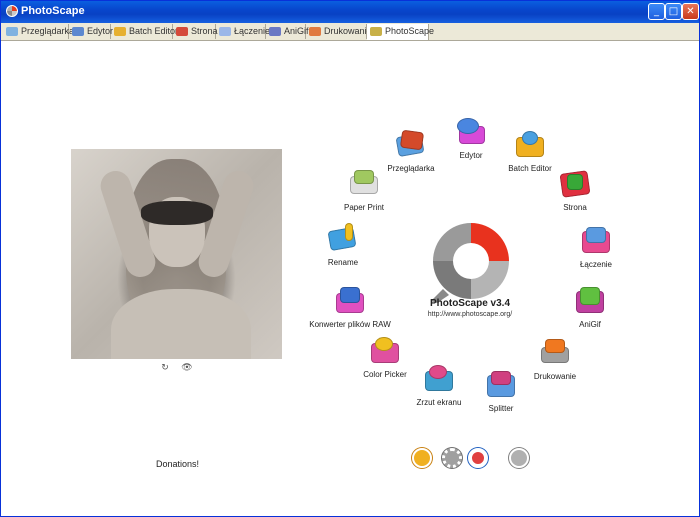  Describe the element at coordinates (204, 31) in the screenshot. I see `tab-label: Strona` at that location.